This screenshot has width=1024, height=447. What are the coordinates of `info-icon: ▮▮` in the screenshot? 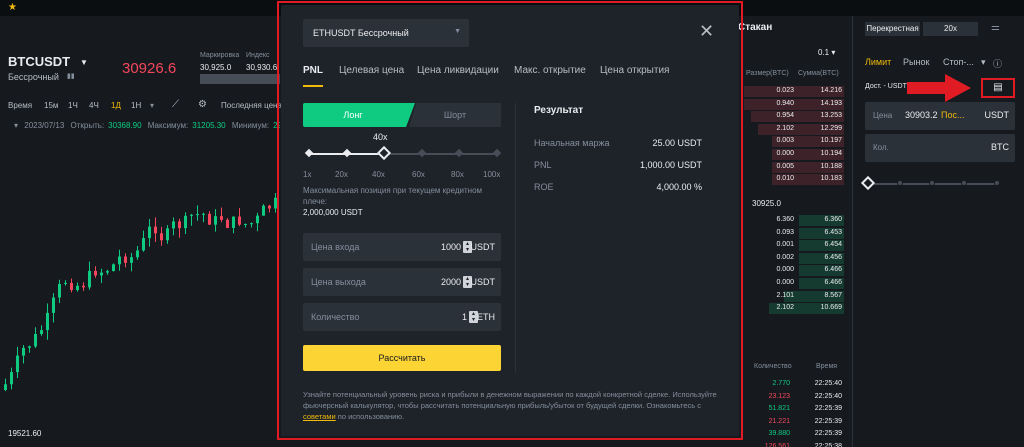 It's located at (71, 76).